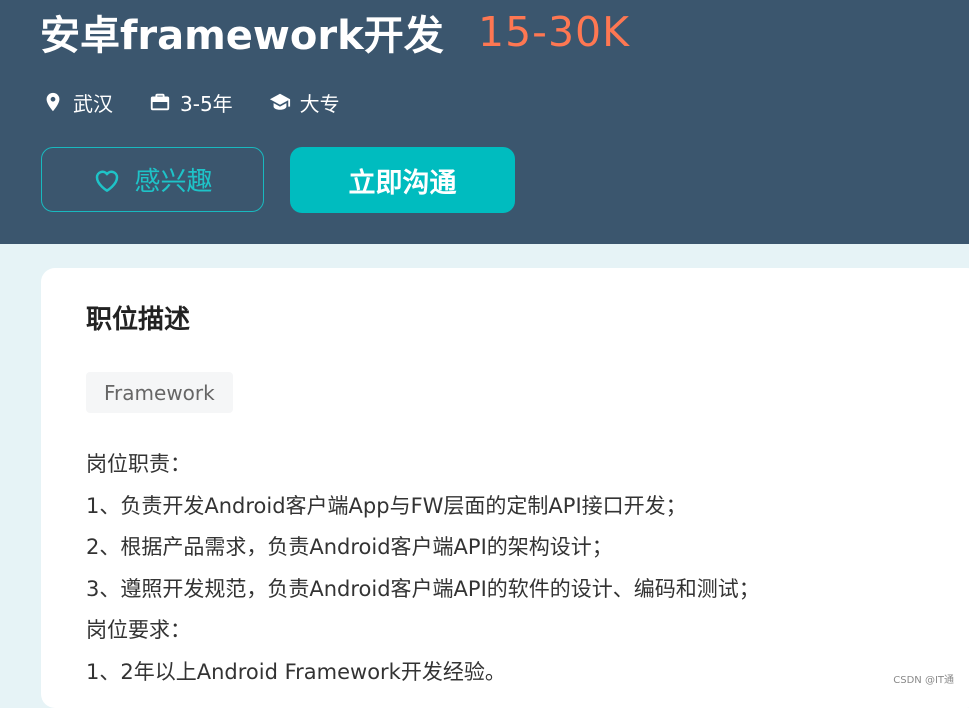  I want to click on job-location: 武汉, so click(77, 102).